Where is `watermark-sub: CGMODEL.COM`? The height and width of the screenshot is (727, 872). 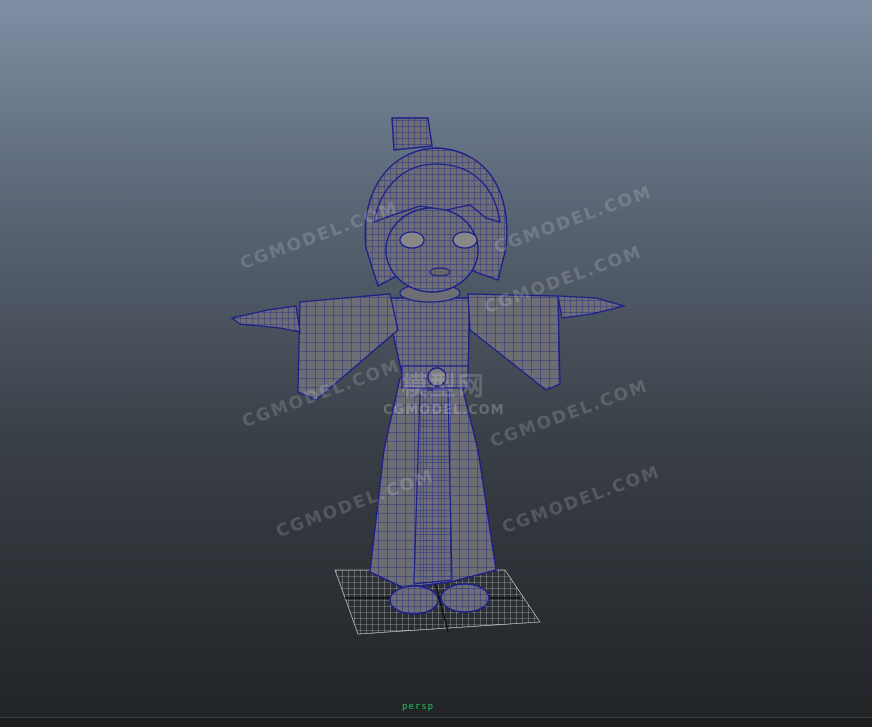 watermark-sub: CGMODEL.COM is located at coordinates (444, 410).